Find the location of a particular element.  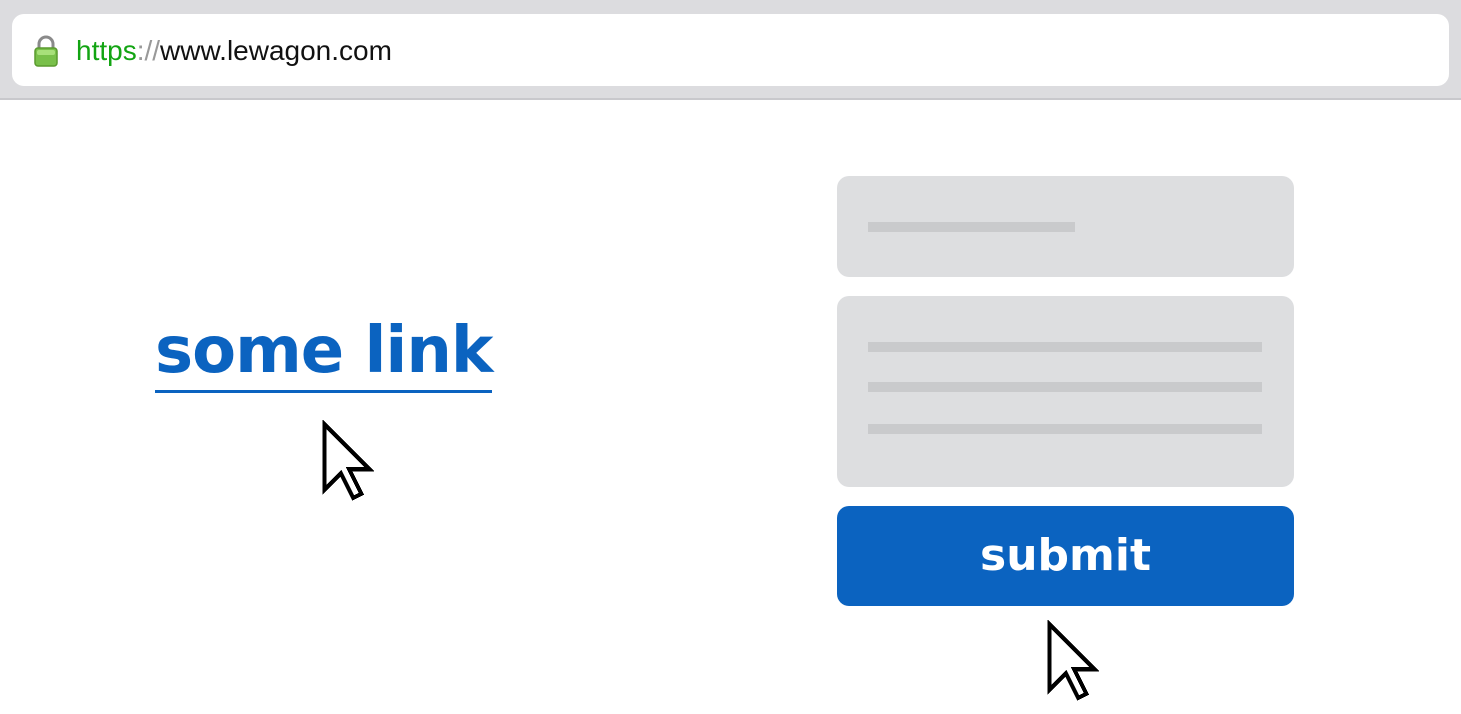

browser-toolbar: https://www.lewagon.com is located at coordinates (730, 50).